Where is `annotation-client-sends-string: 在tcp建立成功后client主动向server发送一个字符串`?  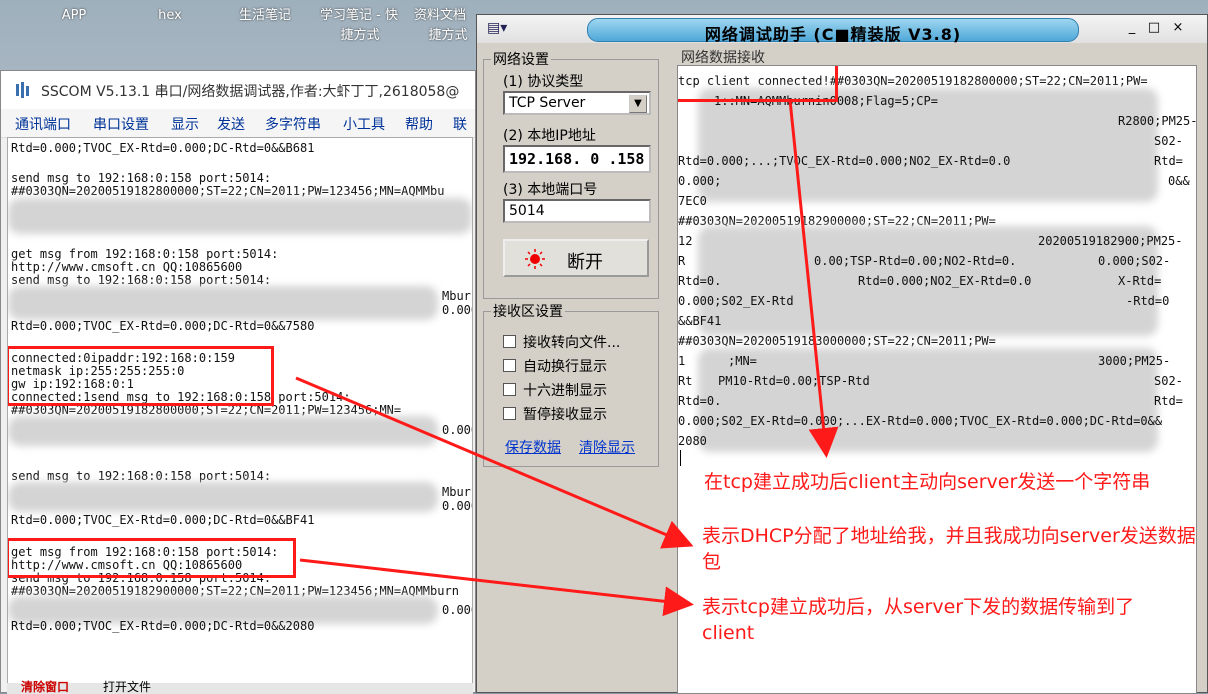 annotation-client-sends-string: 在tcp建立成功后client主动向server发送一个字符串 is located at coordinates (927, 482).